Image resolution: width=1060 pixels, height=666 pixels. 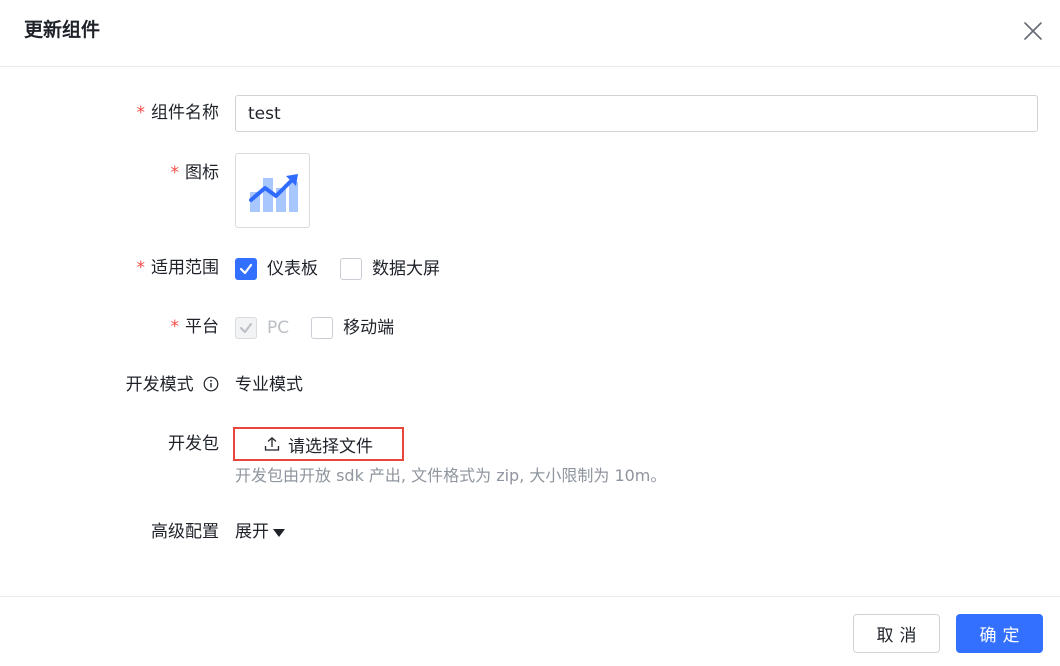 What do you see at coordinates (330, 446) in the screenshot?
I see `select-file-label: 请选择文件` at bounding box center [330, 446].